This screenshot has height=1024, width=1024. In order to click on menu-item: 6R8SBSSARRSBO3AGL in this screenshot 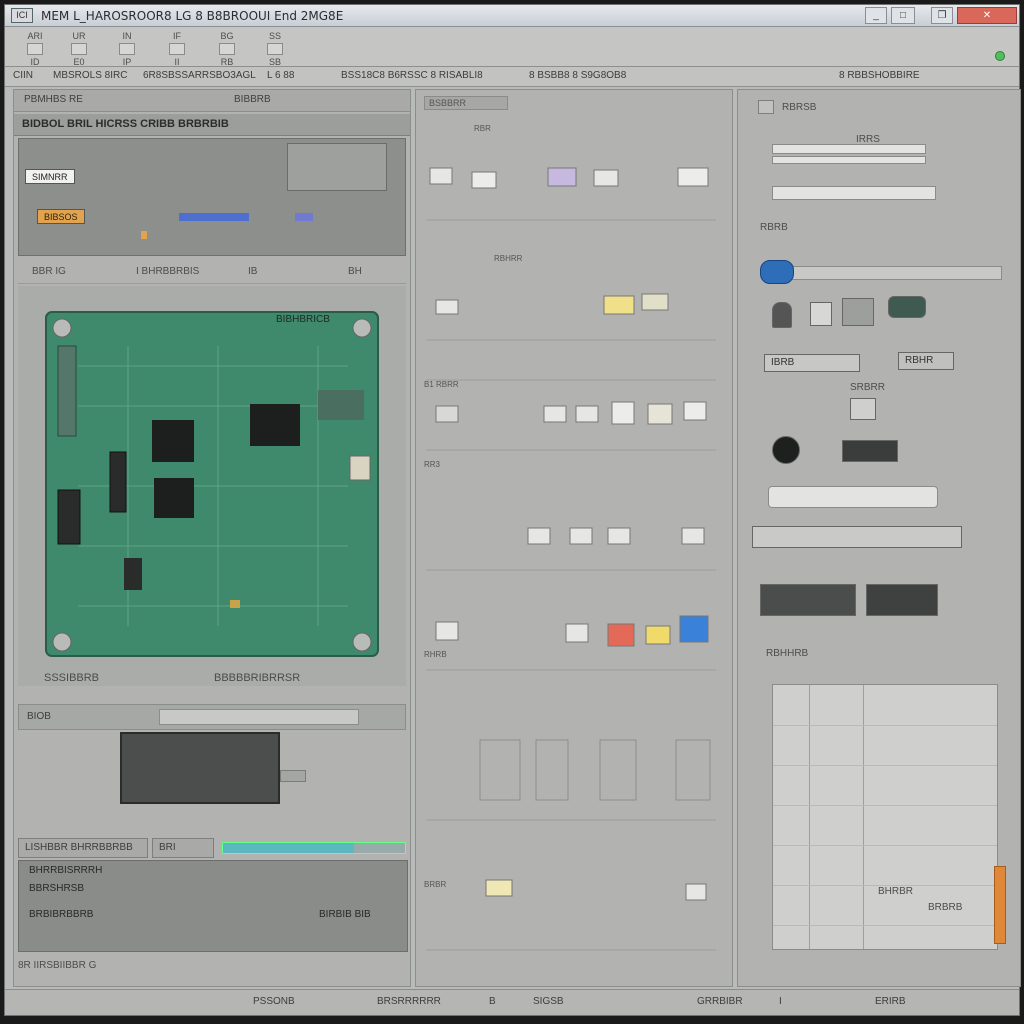, I will do `click(199, 75)`.